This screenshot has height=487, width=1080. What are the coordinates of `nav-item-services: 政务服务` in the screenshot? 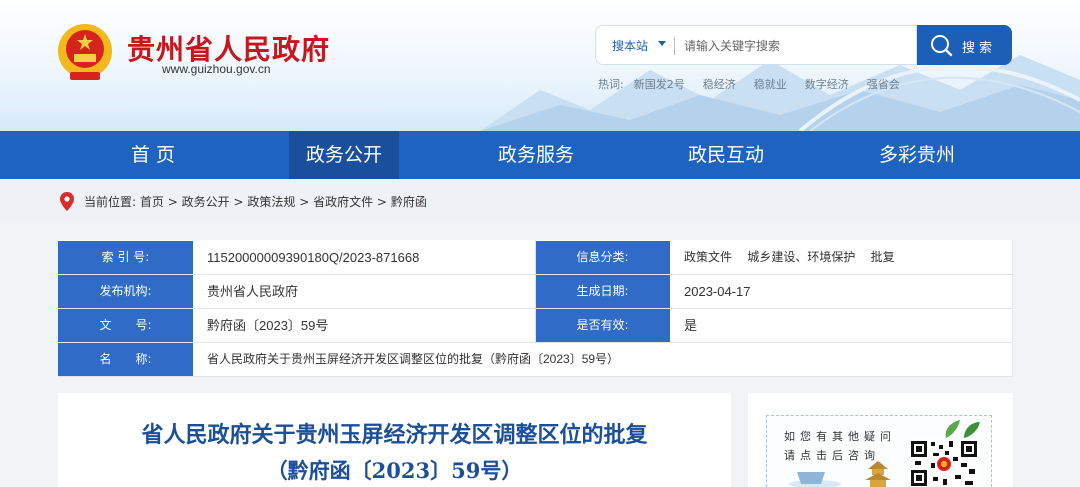 It's located at (536, 155).